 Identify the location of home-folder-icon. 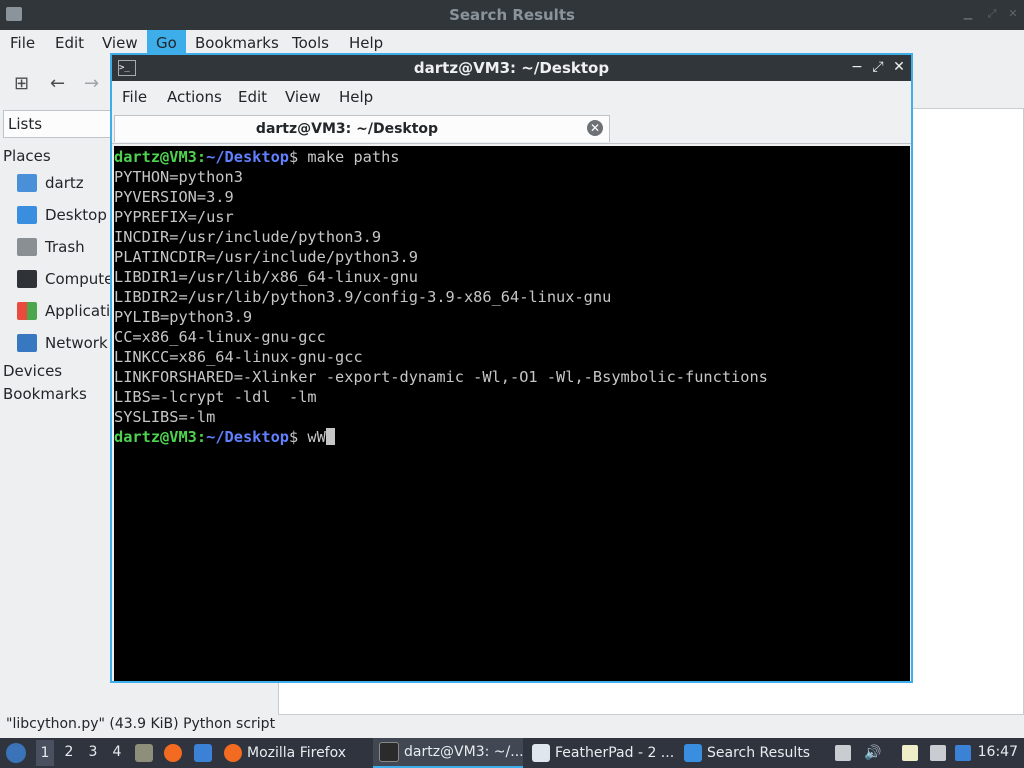
(27, 183).